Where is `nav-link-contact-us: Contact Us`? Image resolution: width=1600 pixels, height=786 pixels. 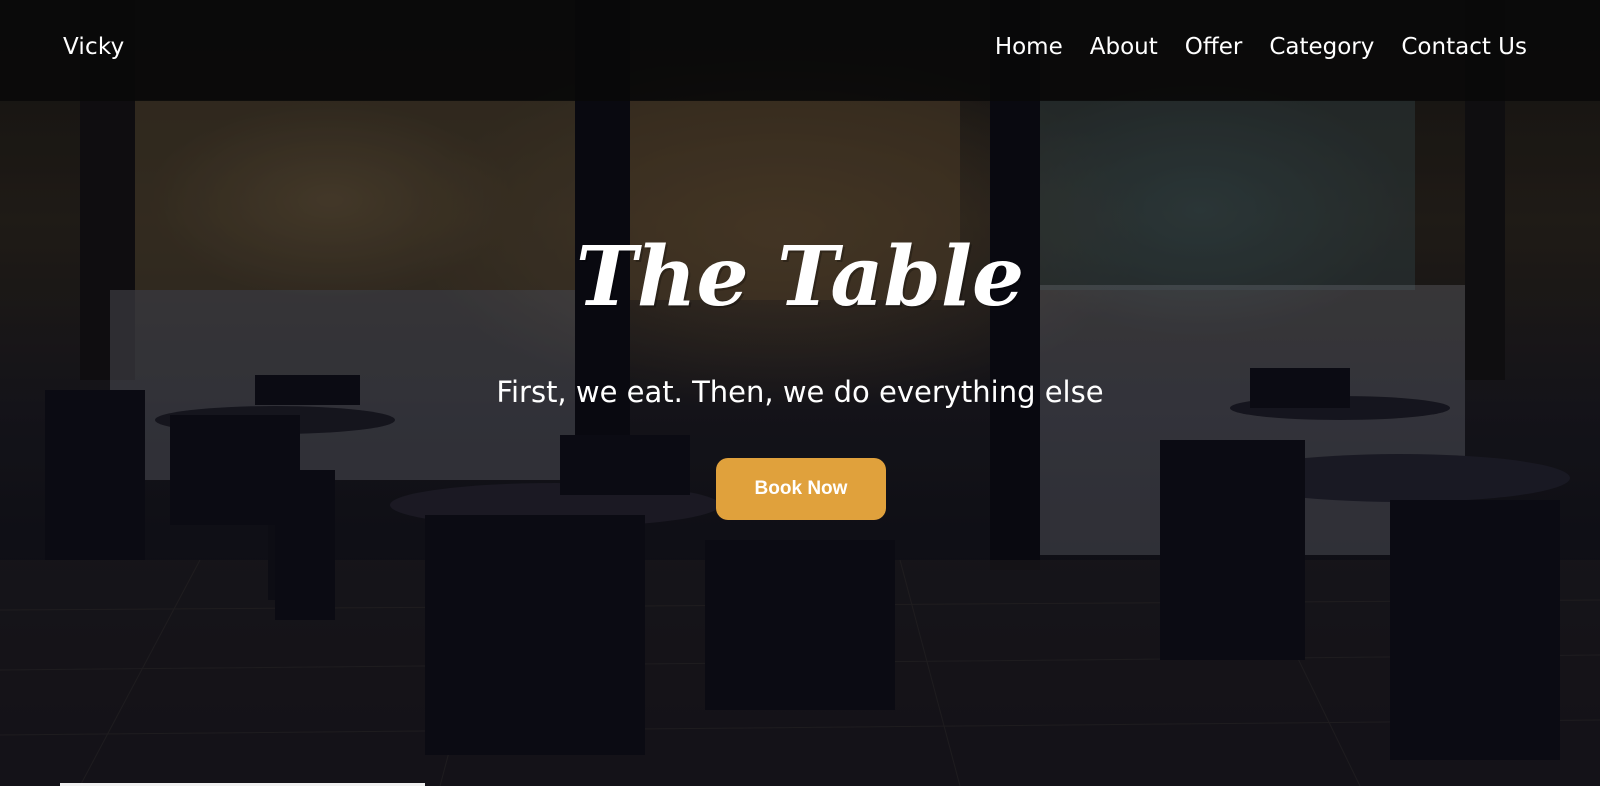
nav-link-contact-us: Contact Us is located at coordinates (1464, 47).